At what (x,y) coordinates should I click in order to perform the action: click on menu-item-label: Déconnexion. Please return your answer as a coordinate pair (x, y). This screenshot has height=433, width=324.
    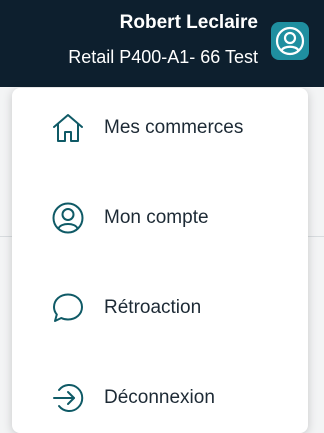
    Looking at the image, I should click on (159, 397).